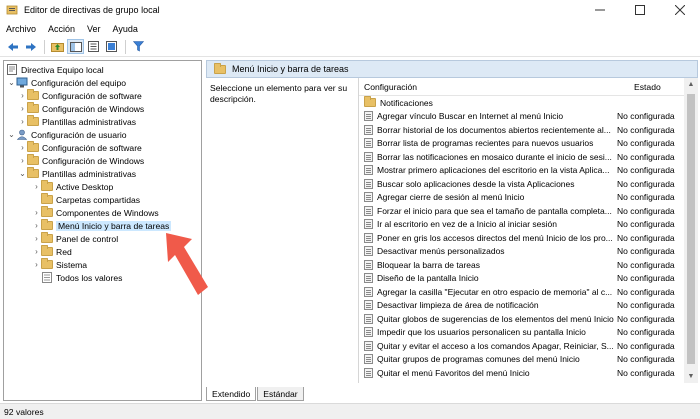  I want to click on scroll-up-icon: ▲, so click(691, 84).